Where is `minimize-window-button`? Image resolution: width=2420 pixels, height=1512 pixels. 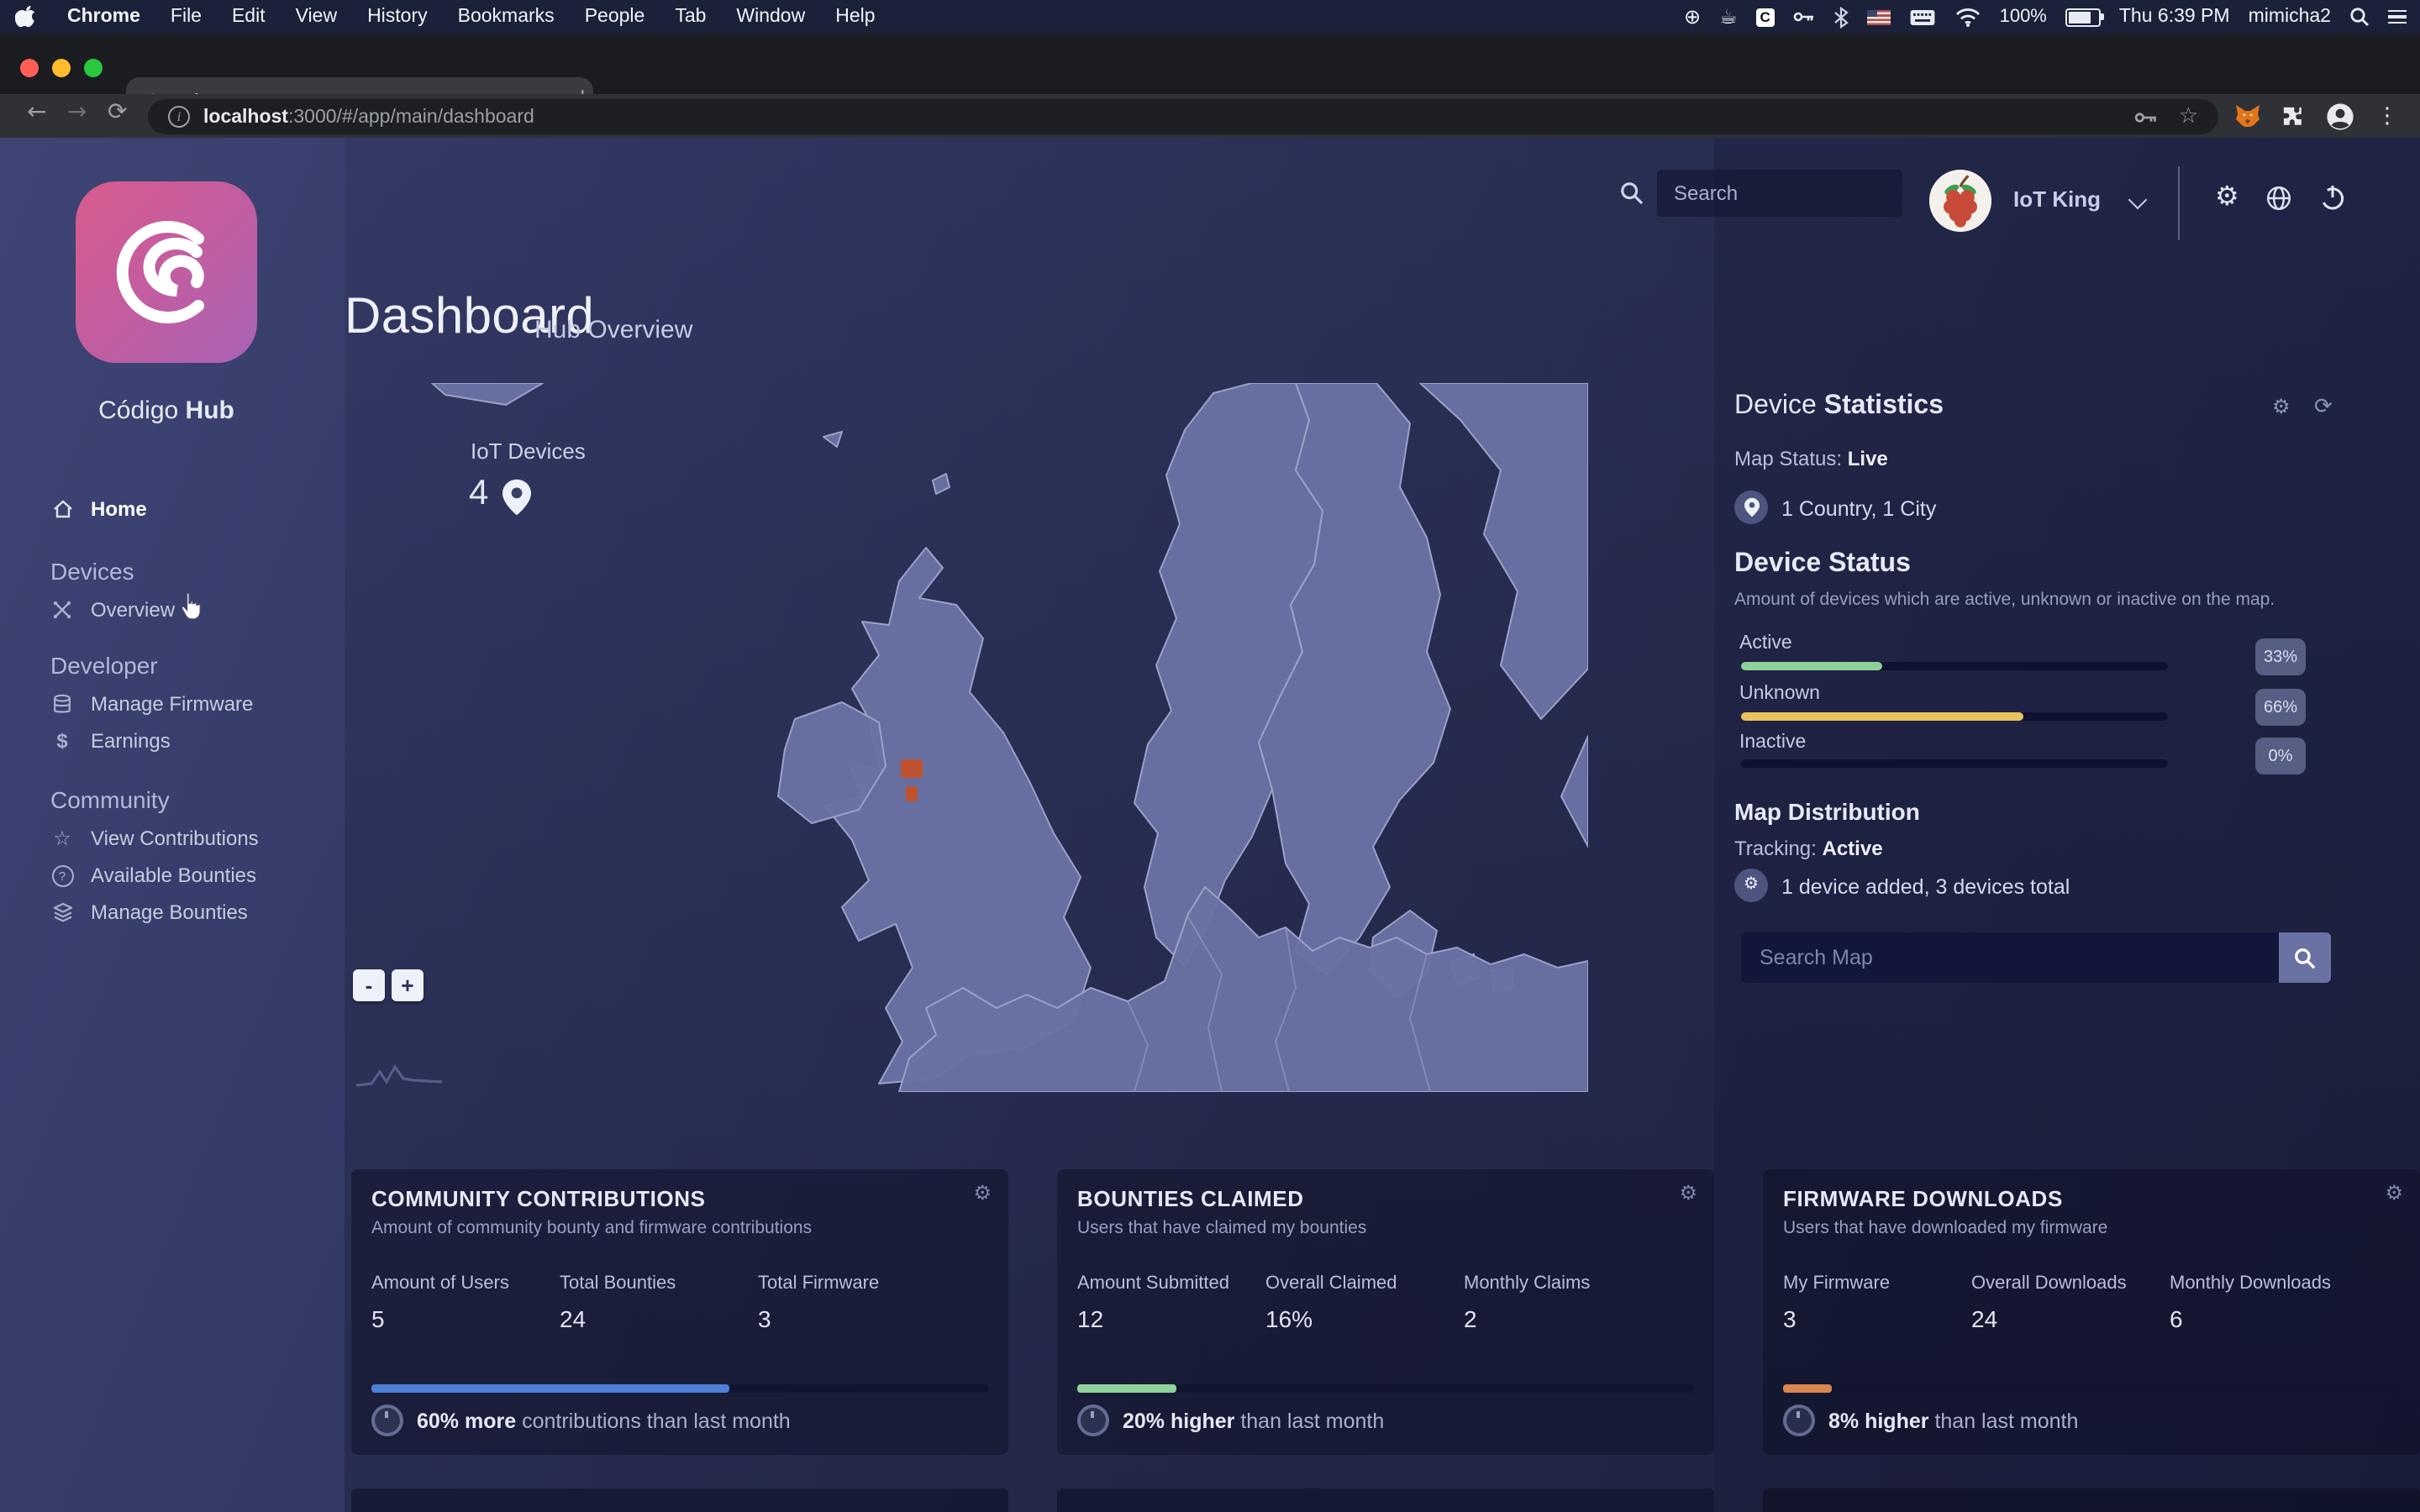 minimize-window-button is located at coordinates (62, 68).